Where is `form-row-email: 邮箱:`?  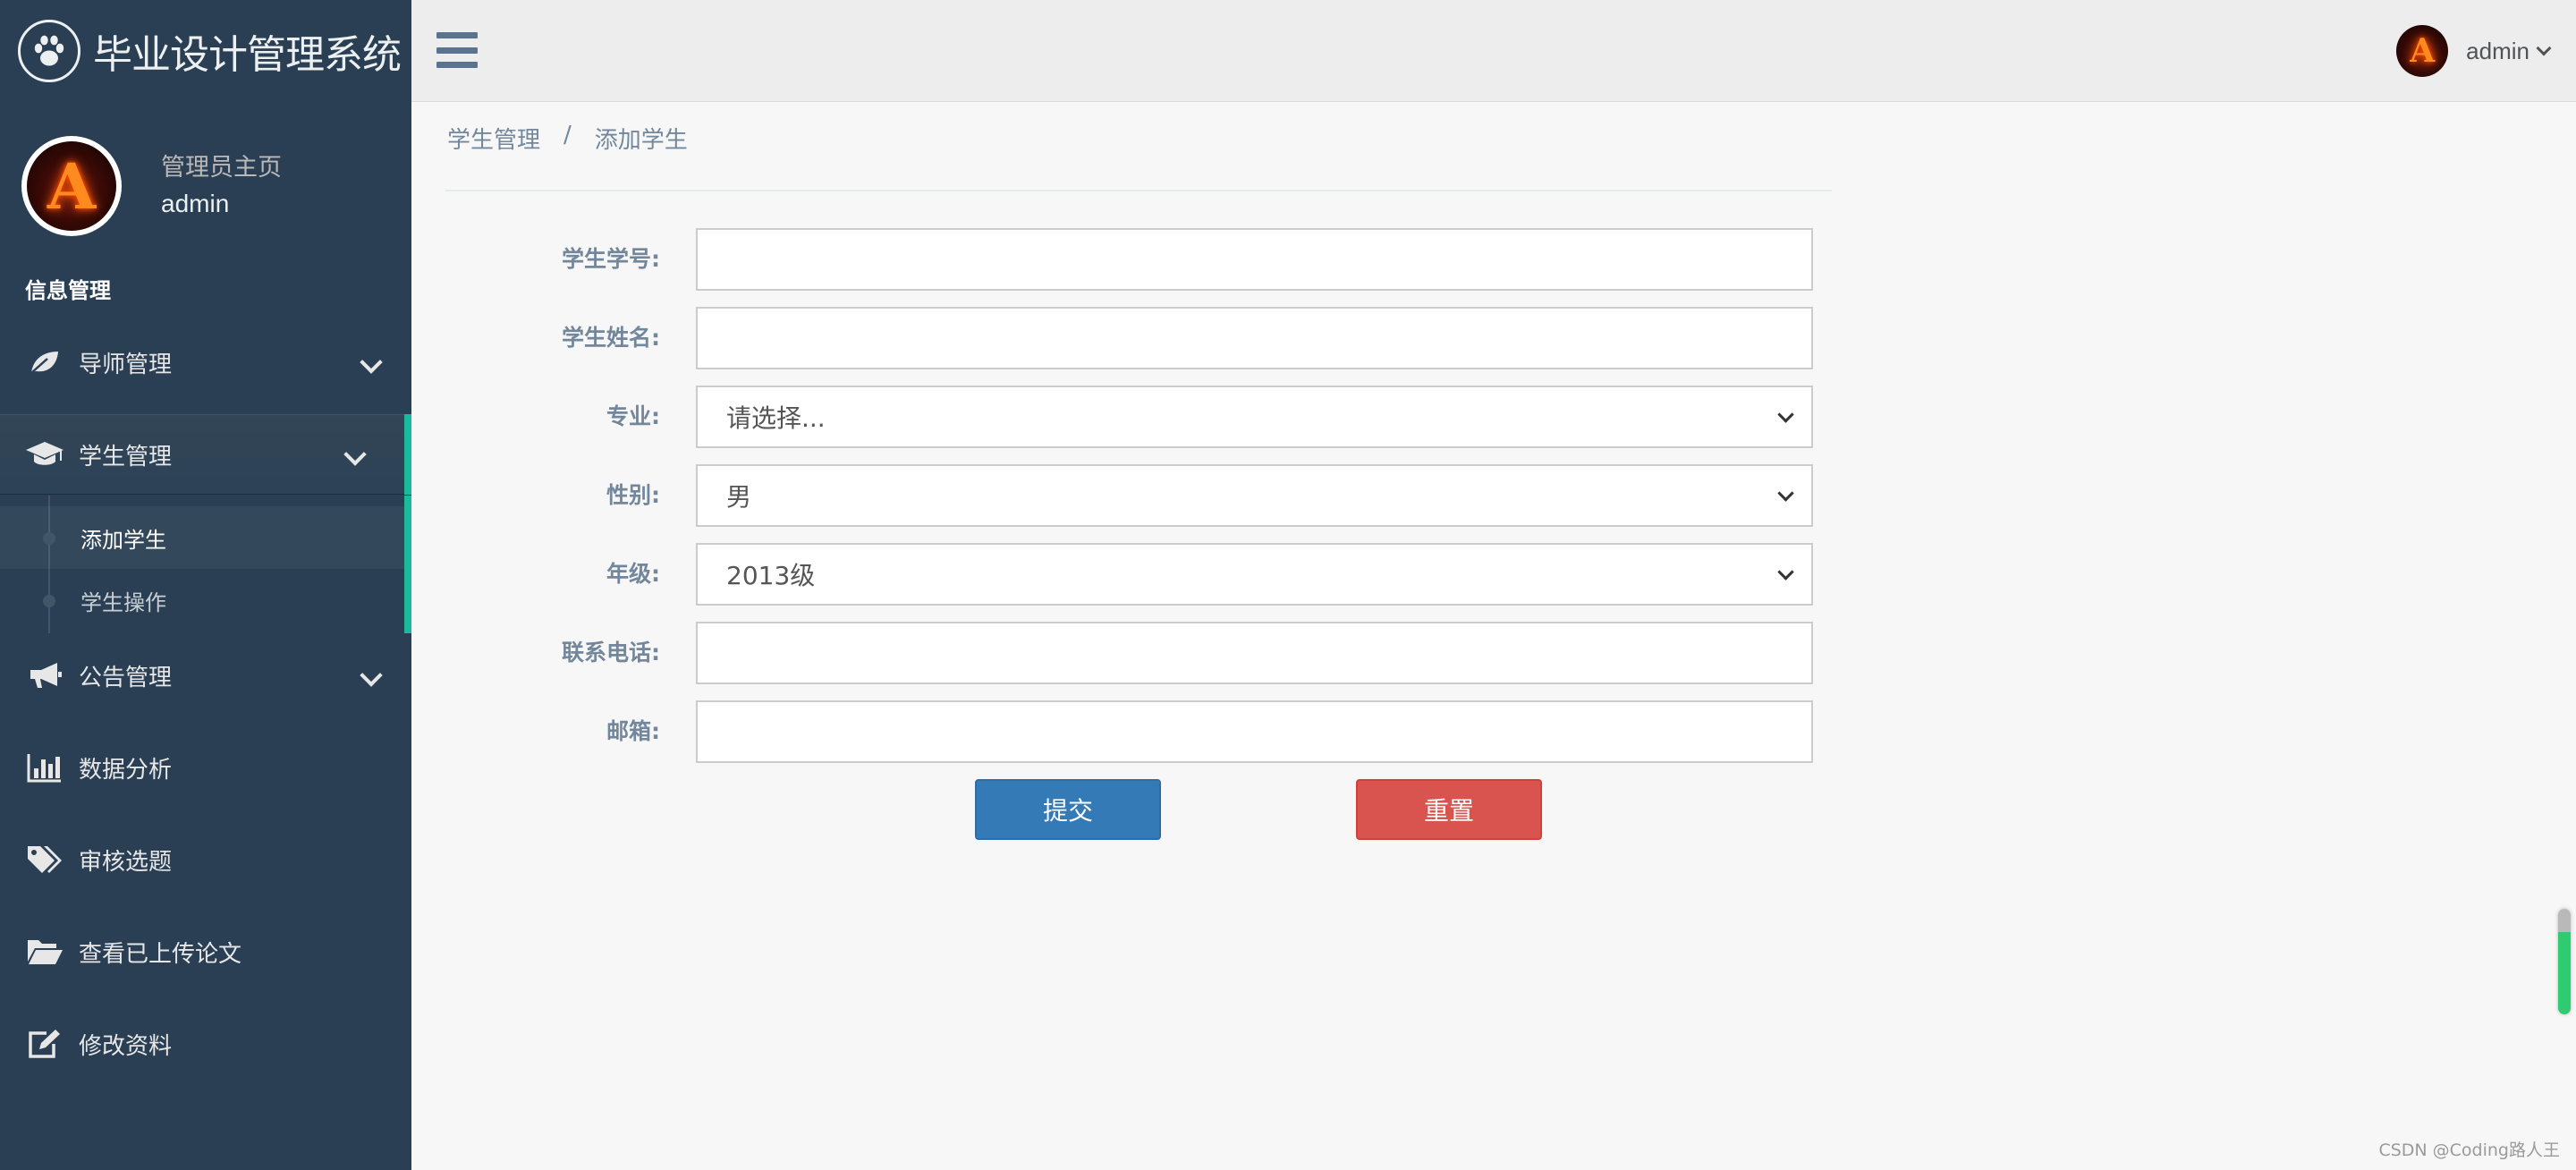
form-row-email: 邮箱: is located at coordinates (939, 731).